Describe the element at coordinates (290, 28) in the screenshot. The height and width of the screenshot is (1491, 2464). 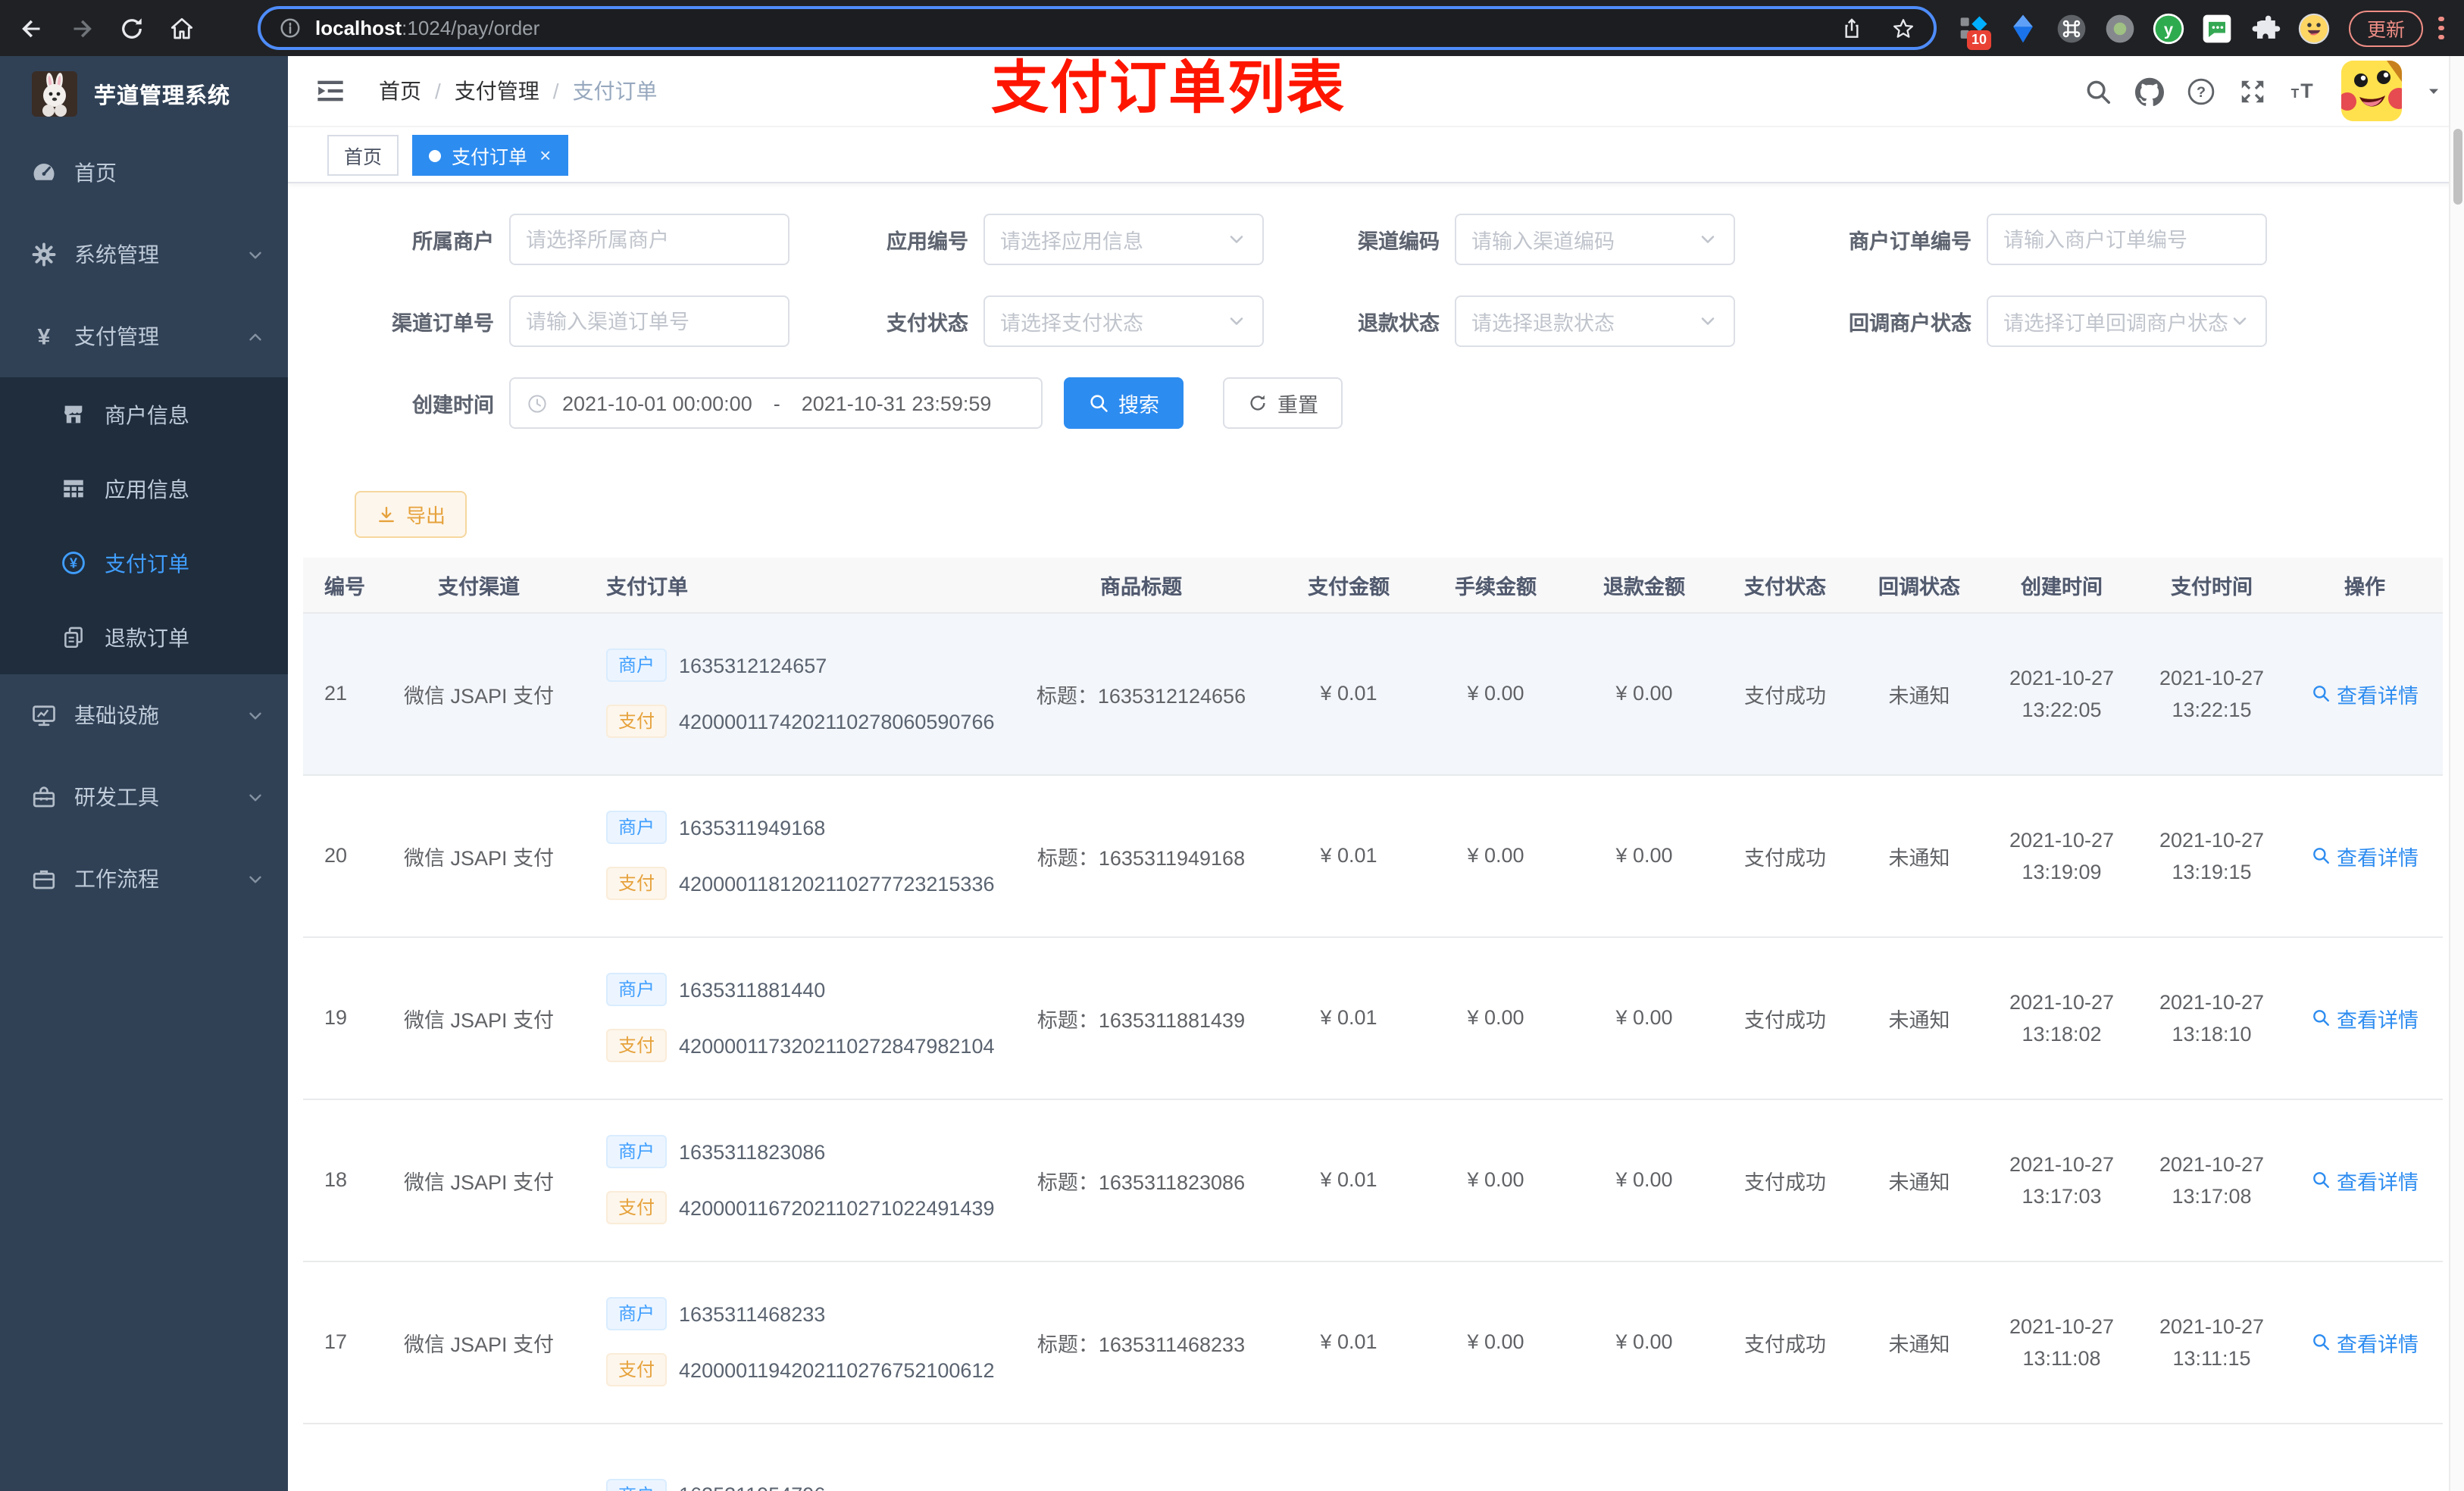
I see `site-info-icon` at that location.